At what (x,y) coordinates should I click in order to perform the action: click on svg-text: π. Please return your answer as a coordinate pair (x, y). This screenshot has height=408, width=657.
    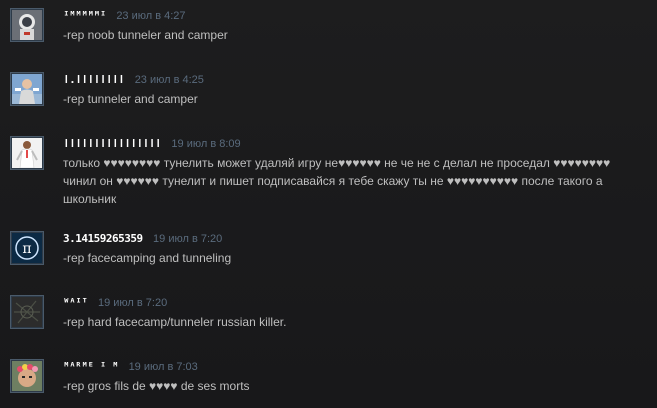
    Looking at the image, I should click on (26, 249).